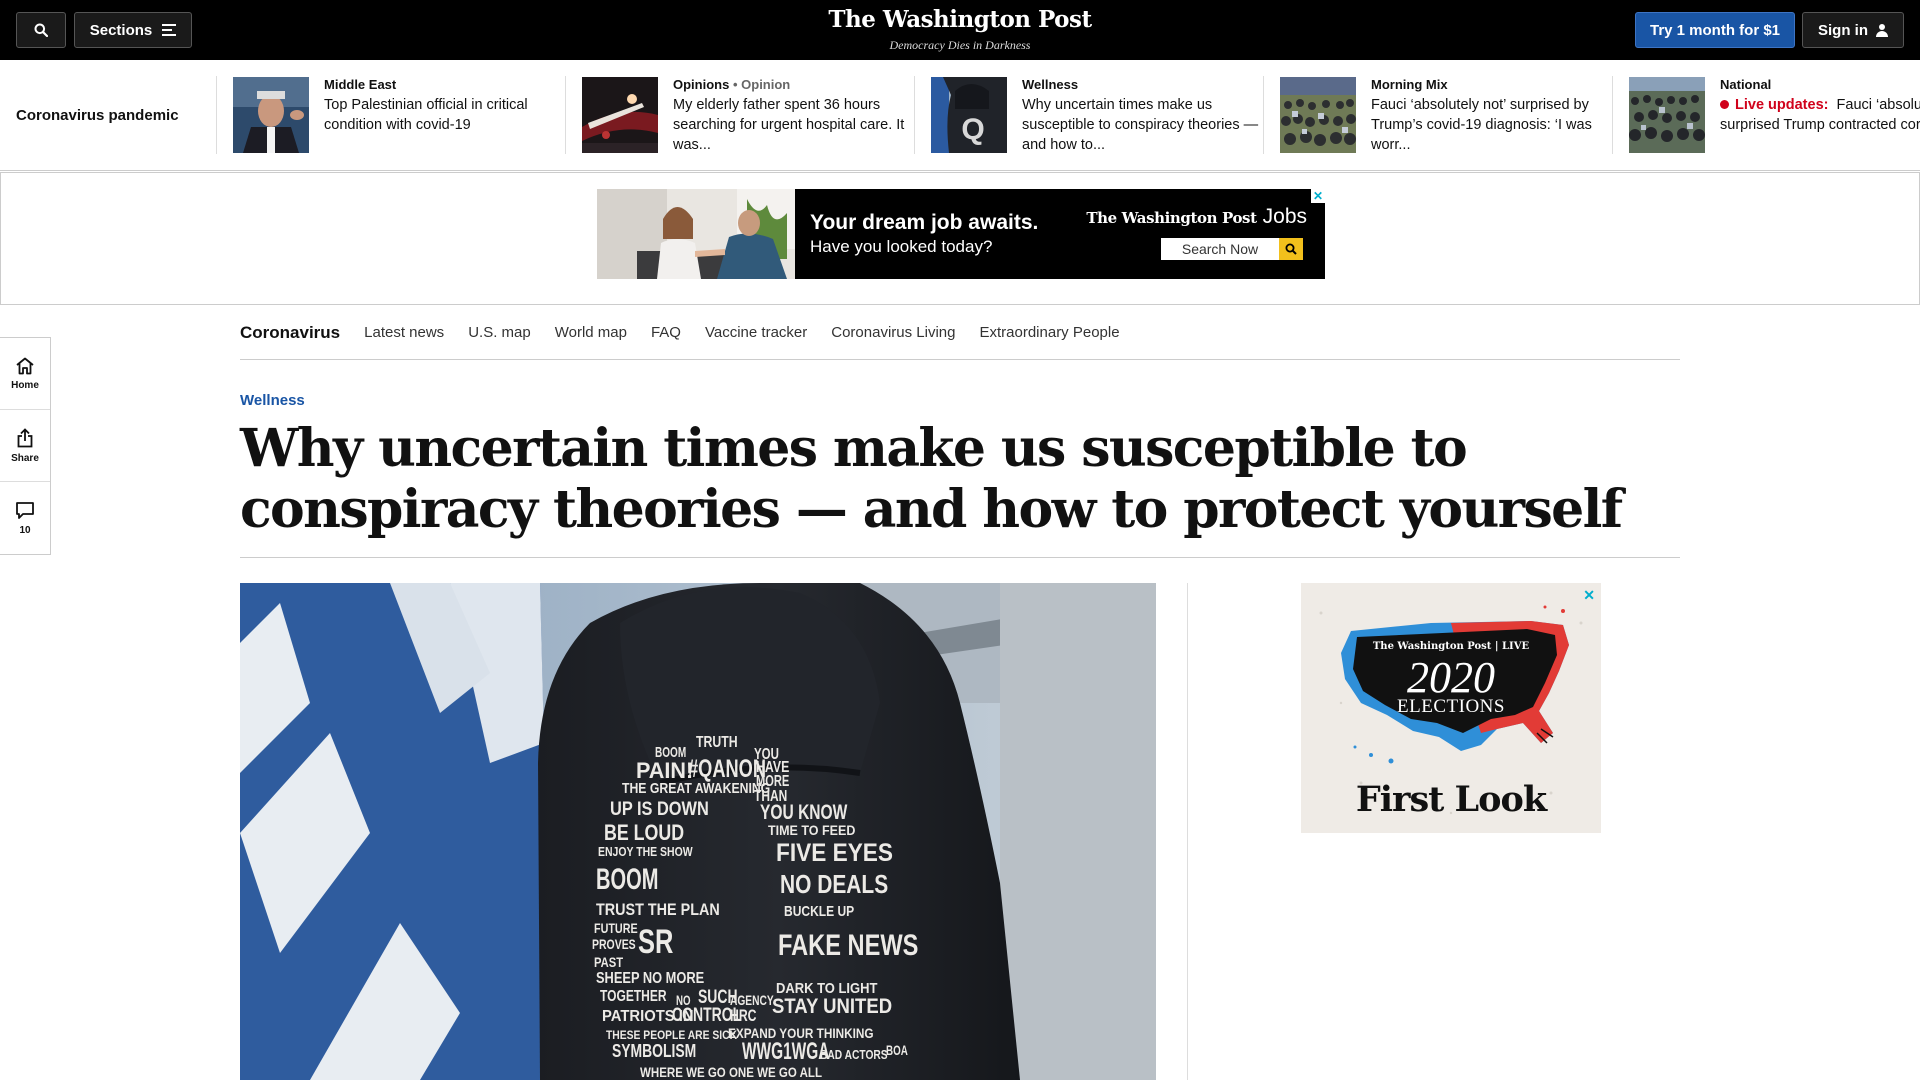  Describe the element at coordinates (1782, 105) in the screenshot. I see `live-updates-label: Live updates:` at that location.